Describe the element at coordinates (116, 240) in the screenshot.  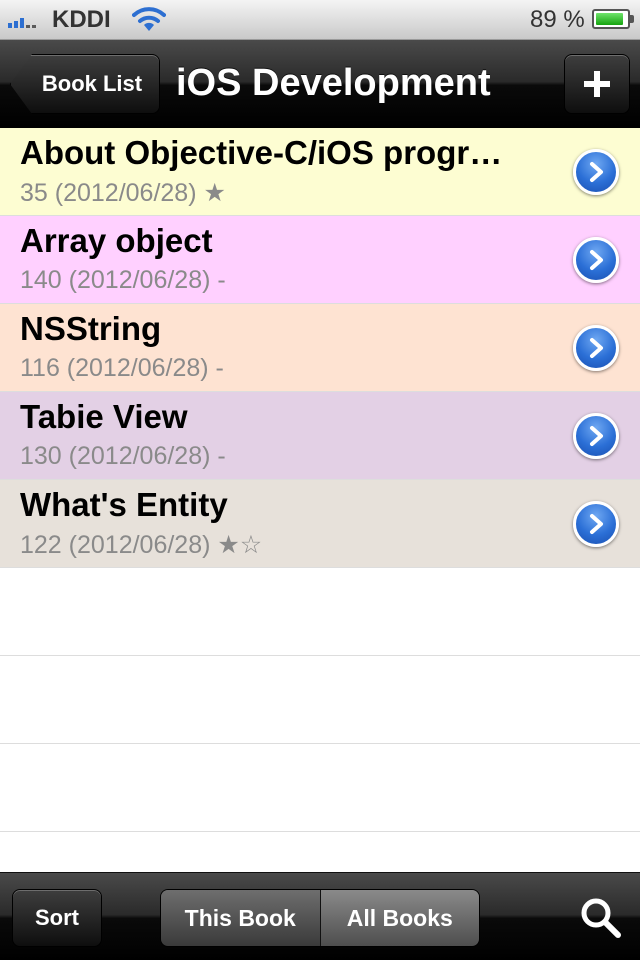
I see `list-item-title: Array object` at that location.